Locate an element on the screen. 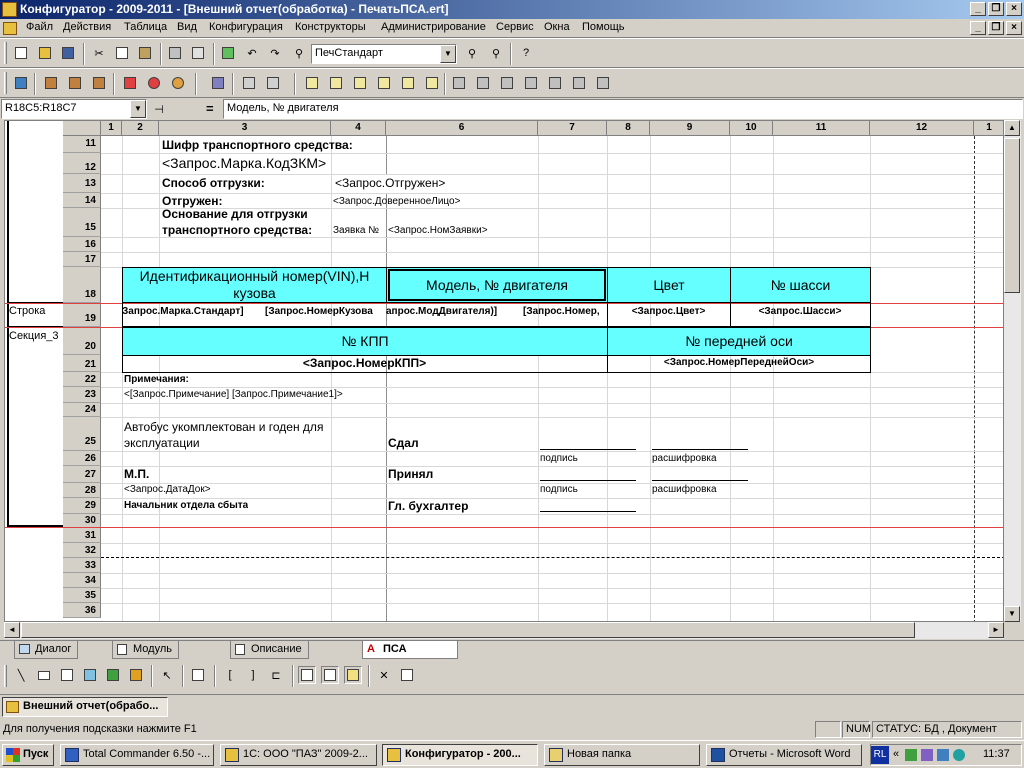  ruler-icon is located at coordinates (353, 675).